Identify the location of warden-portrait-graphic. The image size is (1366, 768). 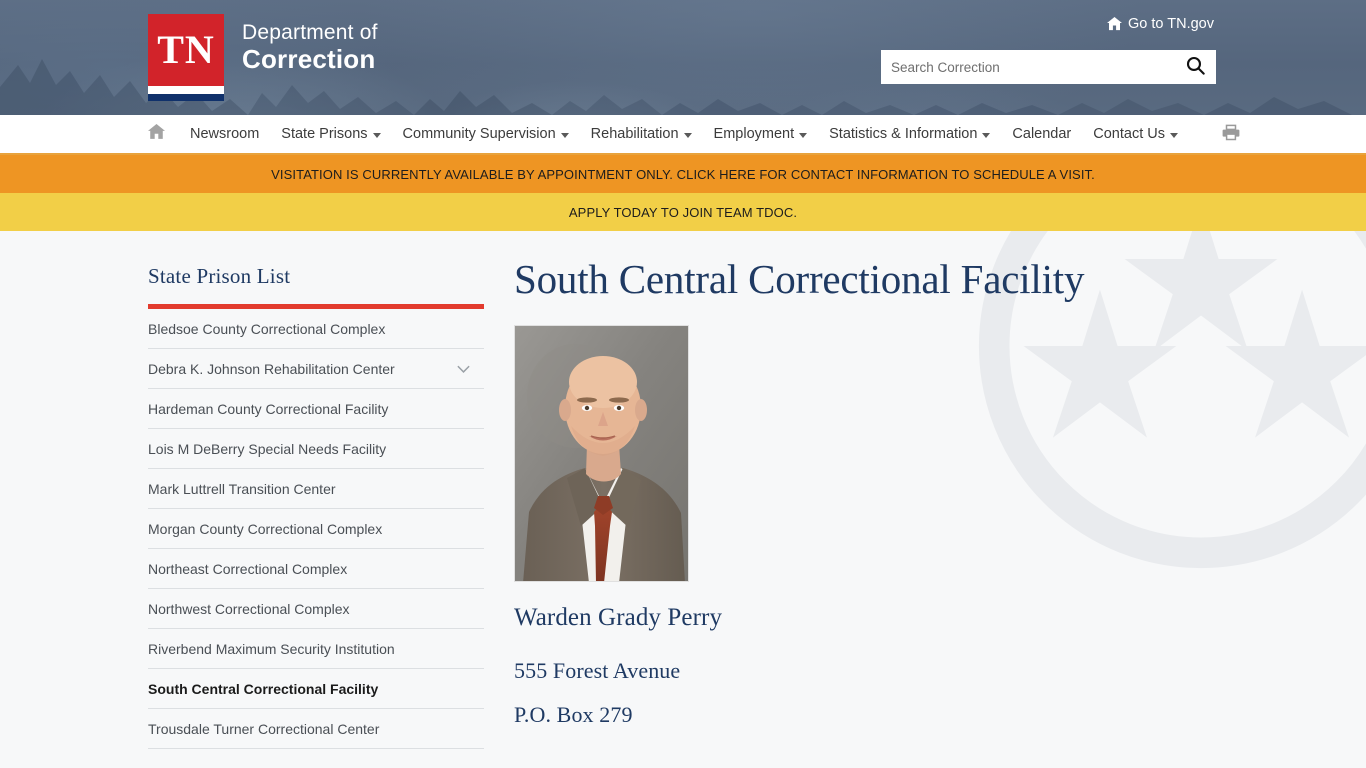
(601, 454).